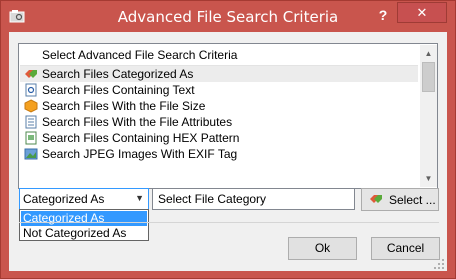  I want to click on dropdown-option-categorized: Categorized As, so click(84, 218).